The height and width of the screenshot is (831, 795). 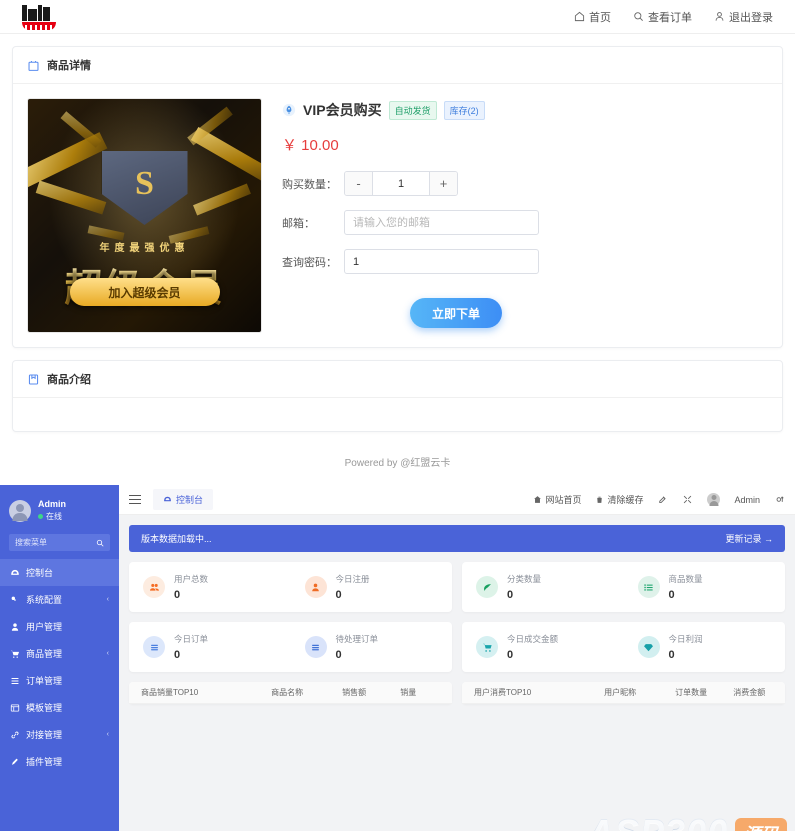 I want to click on shop-nav: 首页 查看订单 退出登录, so click(x=673, y=17).